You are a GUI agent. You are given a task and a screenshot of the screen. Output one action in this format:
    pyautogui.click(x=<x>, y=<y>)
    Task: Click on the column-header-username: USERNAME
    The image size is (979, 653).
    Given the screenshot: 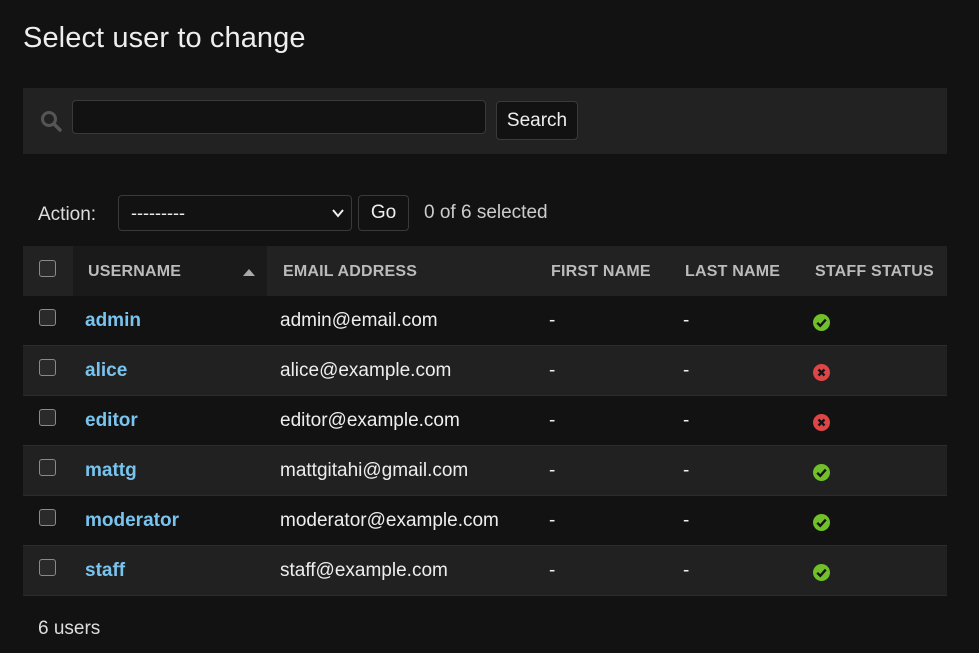 What is the action you would take?
    pyautogui.click(x=134, y=272)
    